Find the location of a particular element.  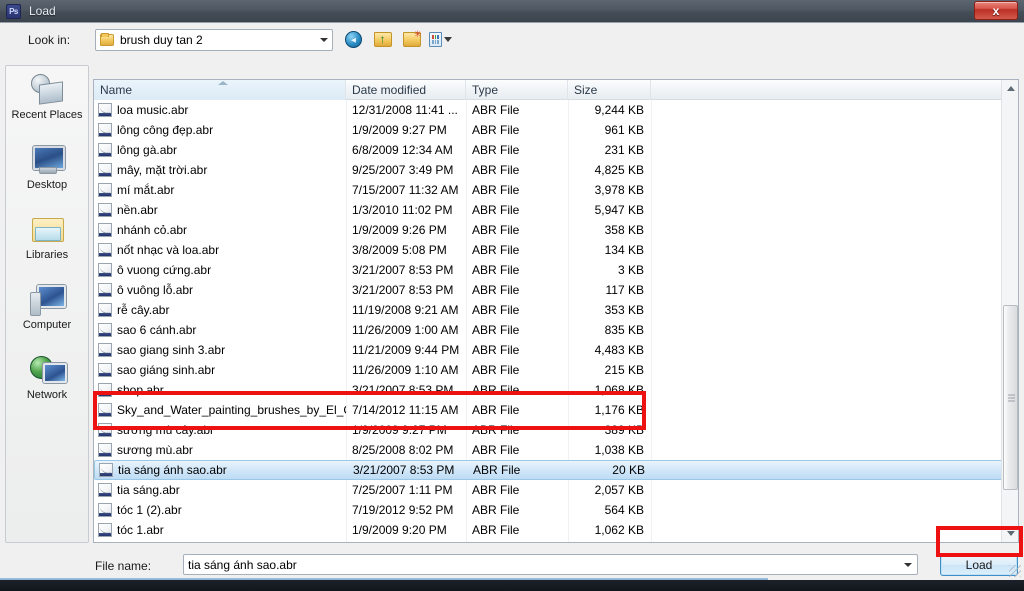

size-cell: 961 KB is located at coordinates (624, 130).